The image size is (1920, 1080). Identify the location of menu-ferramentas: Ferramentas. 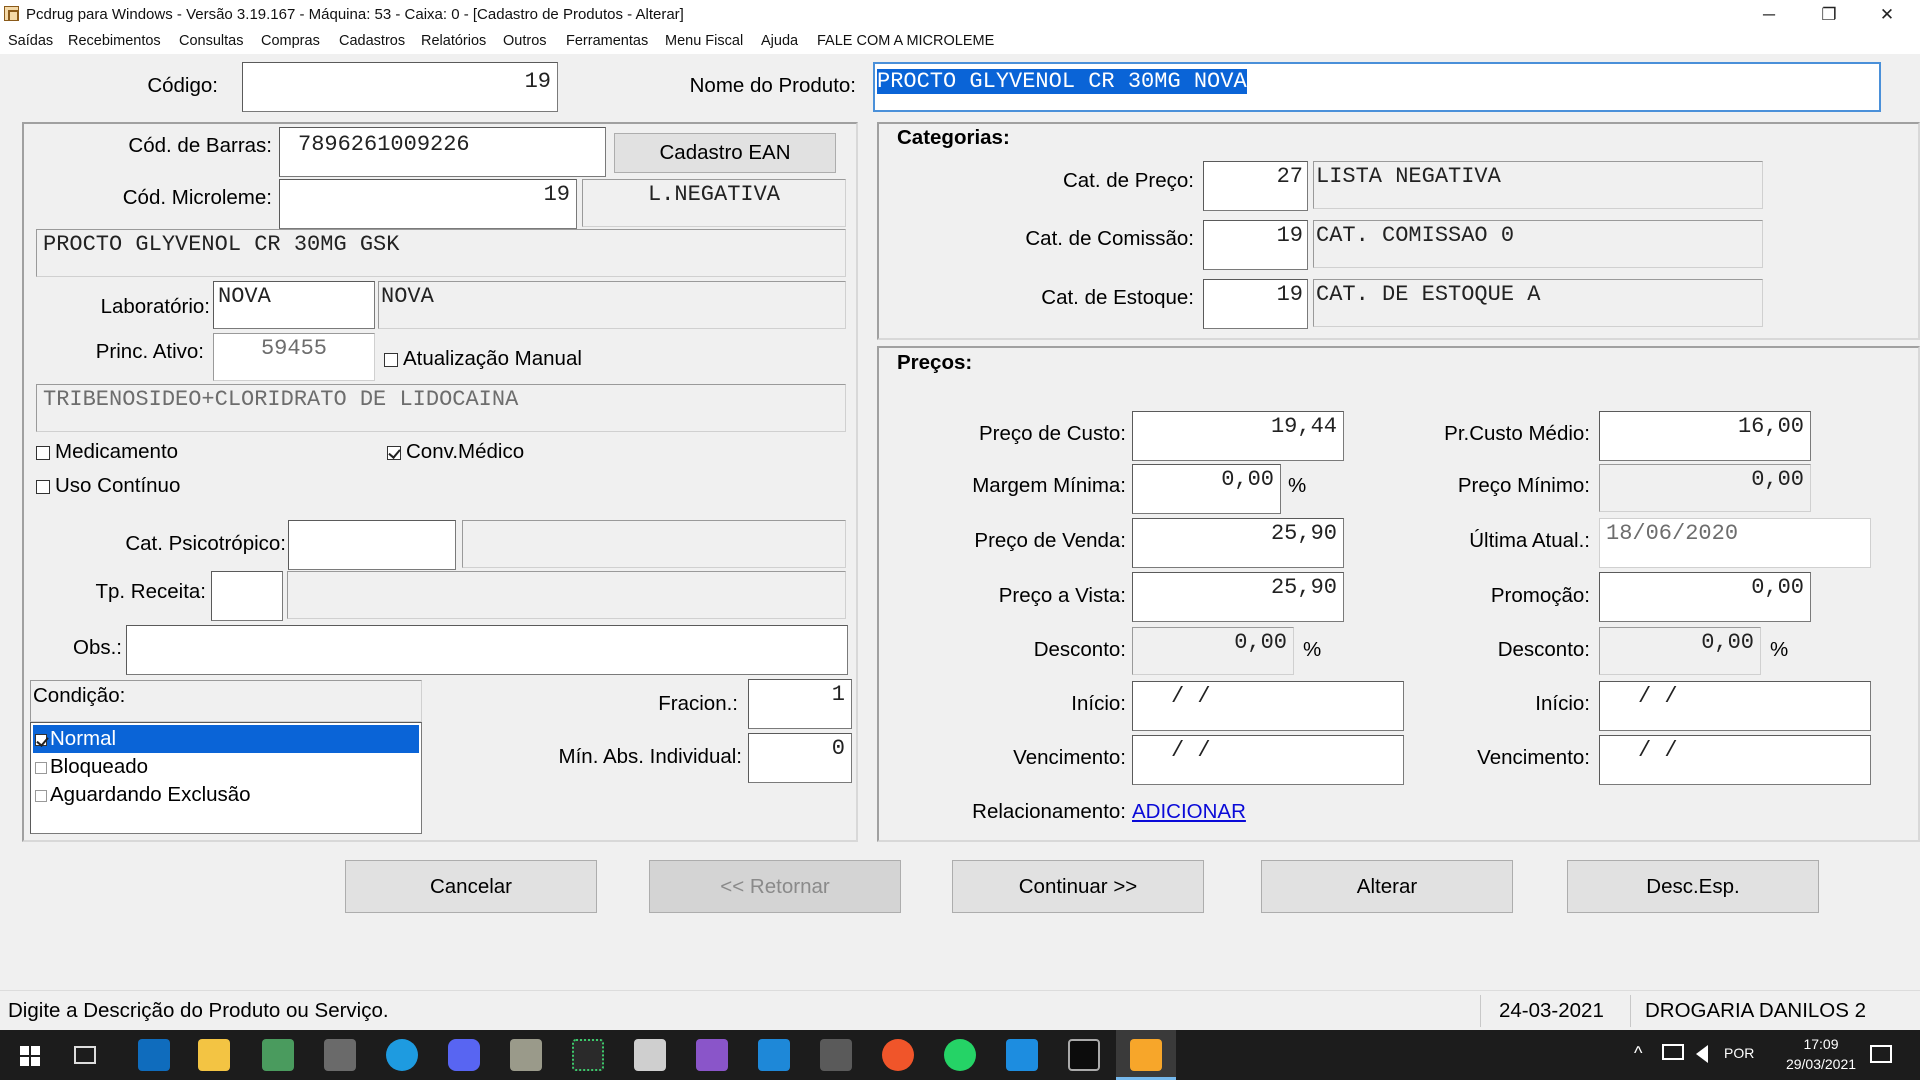
(607, 41).